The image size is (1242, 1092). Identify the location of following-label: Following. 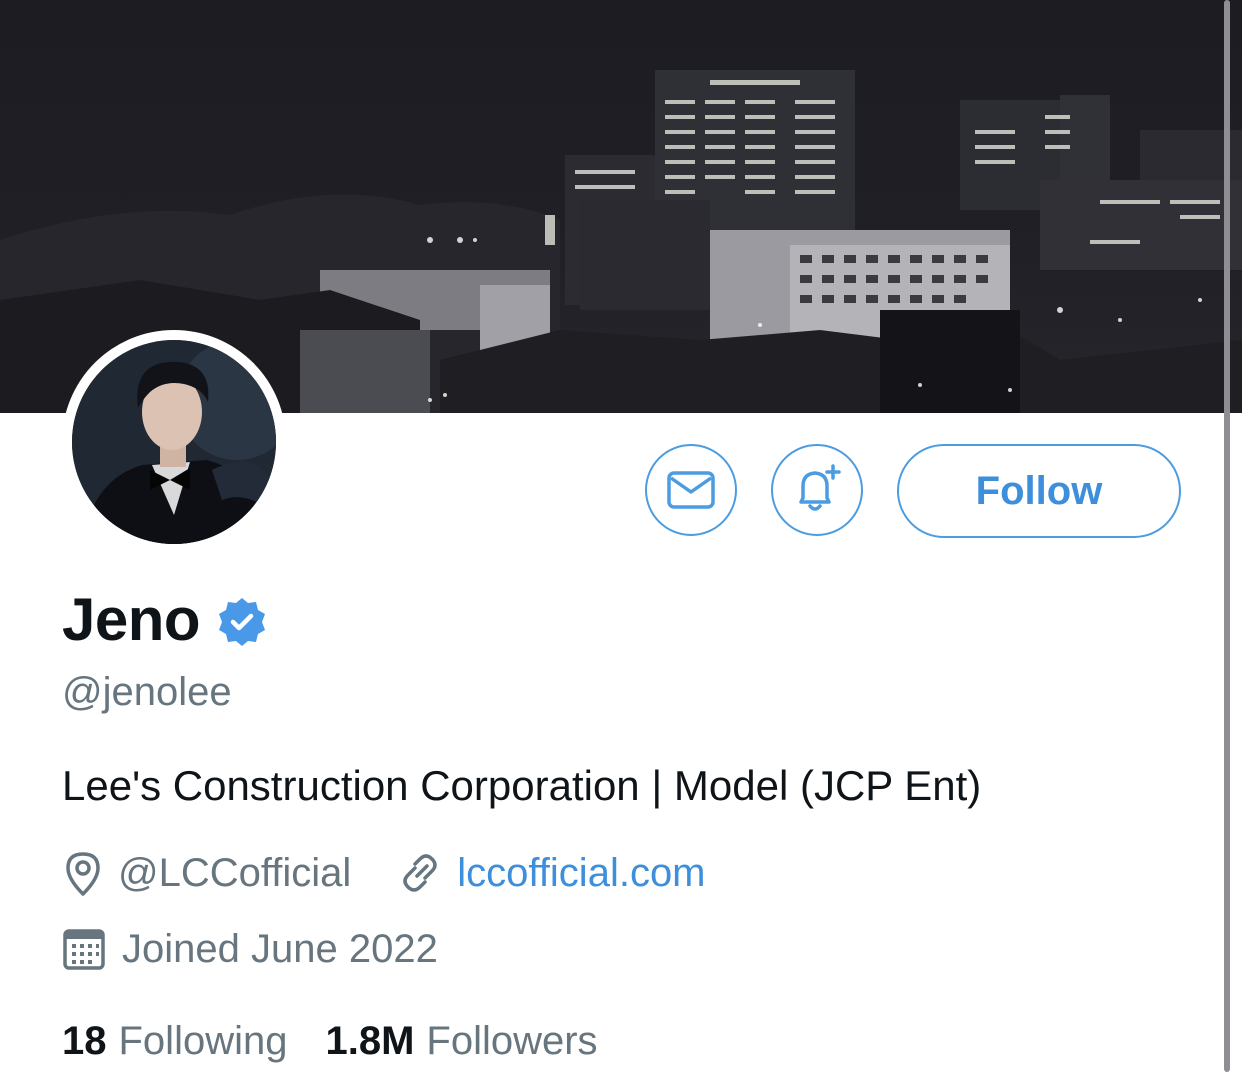
(203, 1041).